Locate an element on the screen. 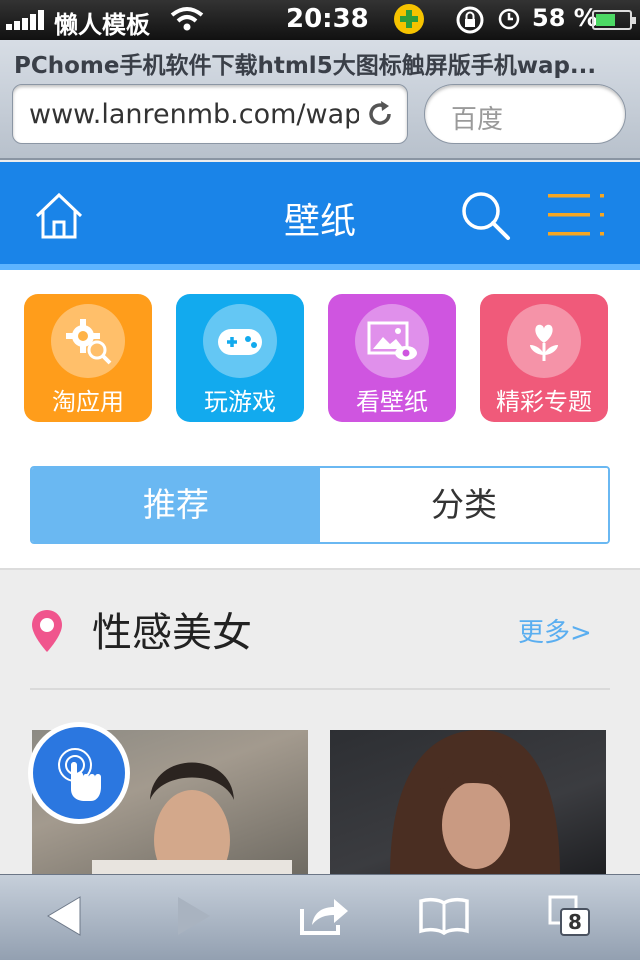  tile-label: 玩游戏 is located at coordinates (240, 402).